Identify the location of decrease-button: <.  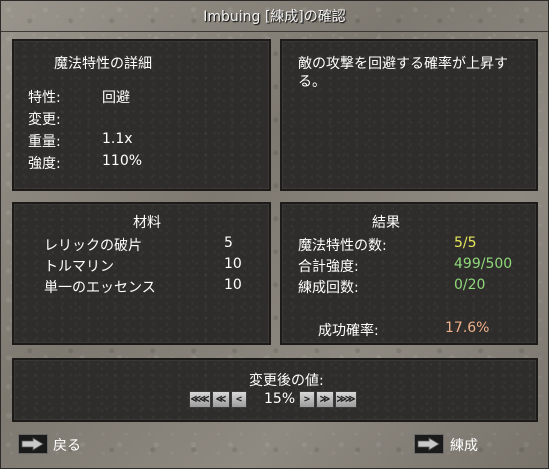
(239, 399).